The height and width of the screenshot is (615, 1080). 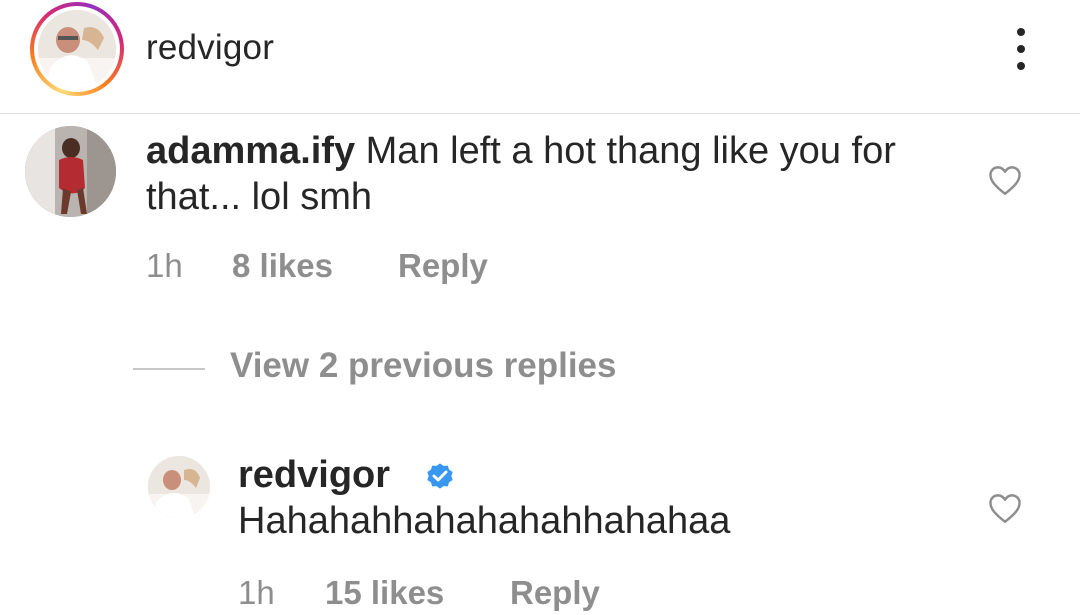 What do you see at coordinates (282, 266) in the screenshot?
I see `comment-likes: 8 likes` at bounding box center [282, 266].